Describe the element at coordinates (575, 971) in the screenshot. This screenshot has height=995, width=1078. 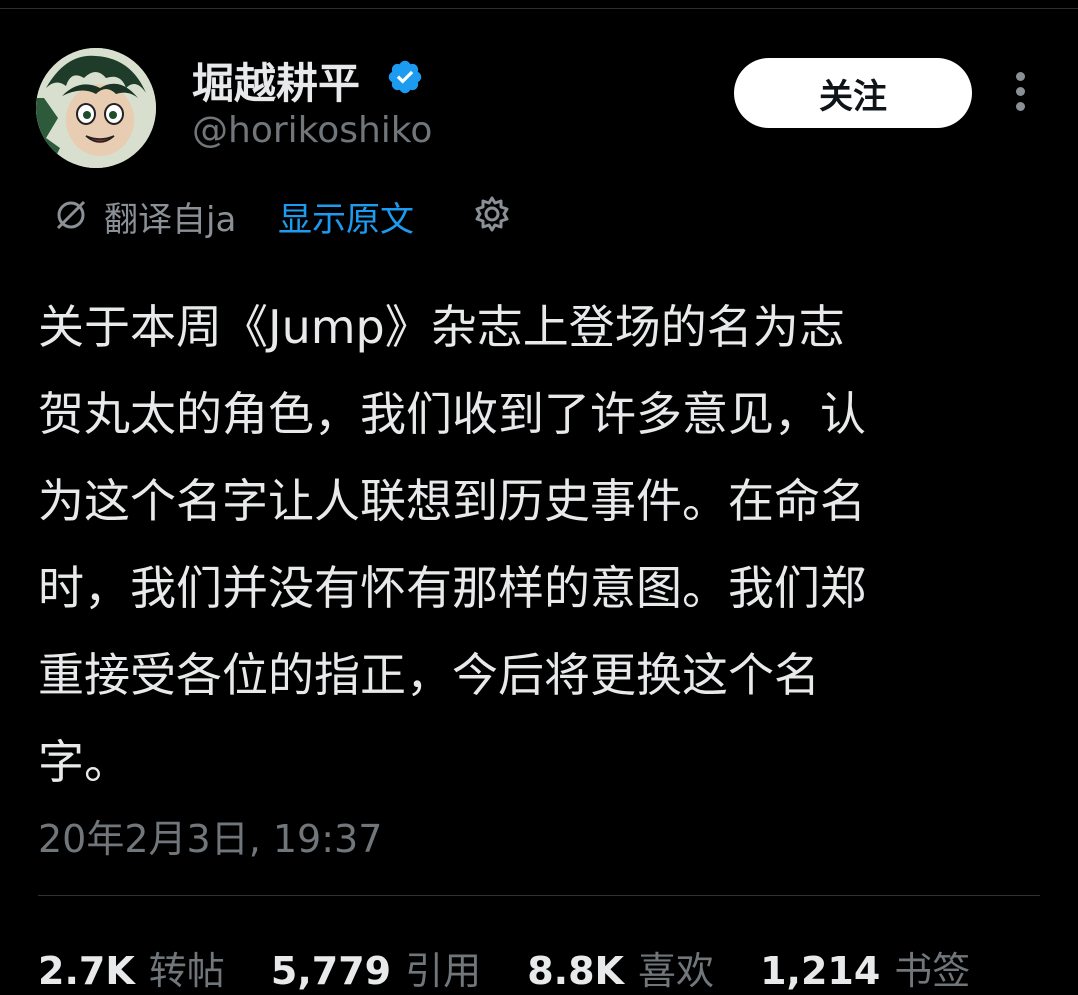
I see `stat-value: 8.8K` at that location.